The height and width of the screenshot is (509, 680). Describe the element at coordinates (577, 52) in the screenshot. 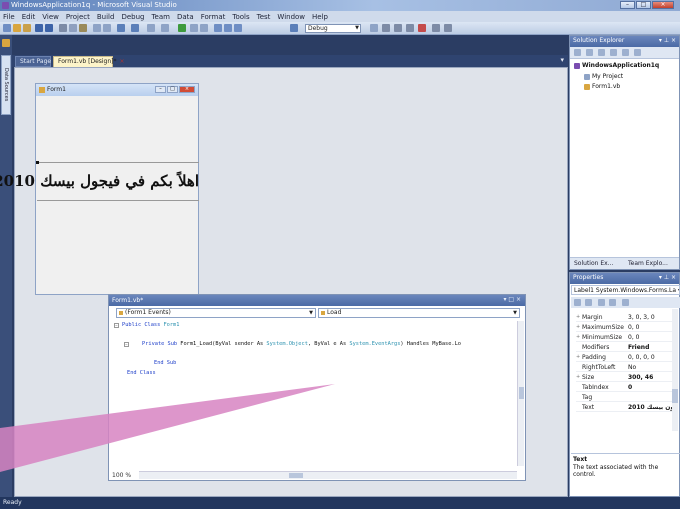

I see `properties-icon` at that location.